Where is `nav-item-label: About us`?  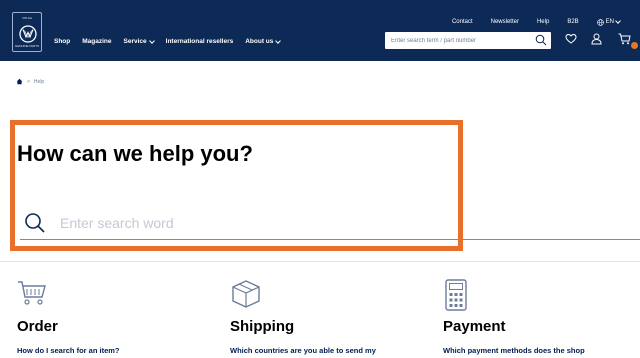
nav-item-label: About us is located at coordinates (259, 41).